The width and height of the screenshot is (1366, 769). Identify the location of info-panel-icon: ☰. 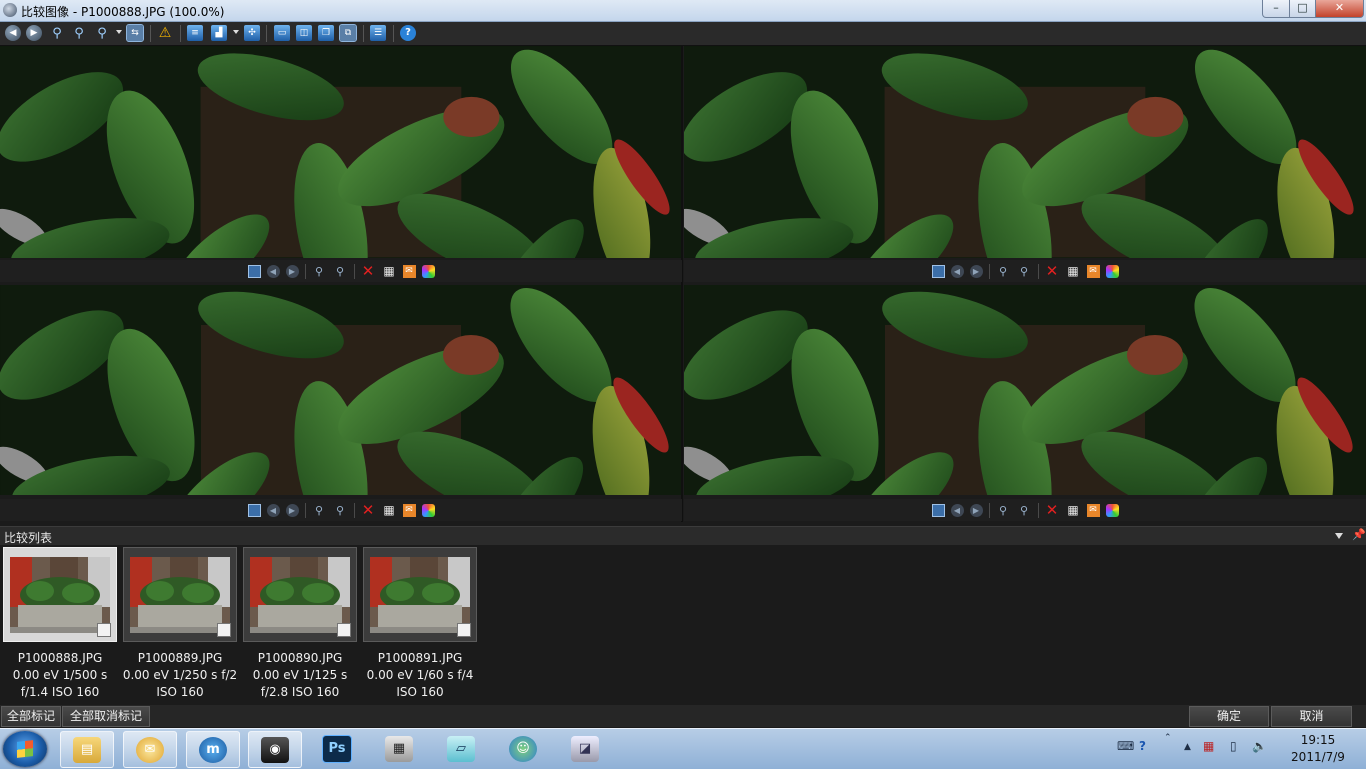
(378, 33).